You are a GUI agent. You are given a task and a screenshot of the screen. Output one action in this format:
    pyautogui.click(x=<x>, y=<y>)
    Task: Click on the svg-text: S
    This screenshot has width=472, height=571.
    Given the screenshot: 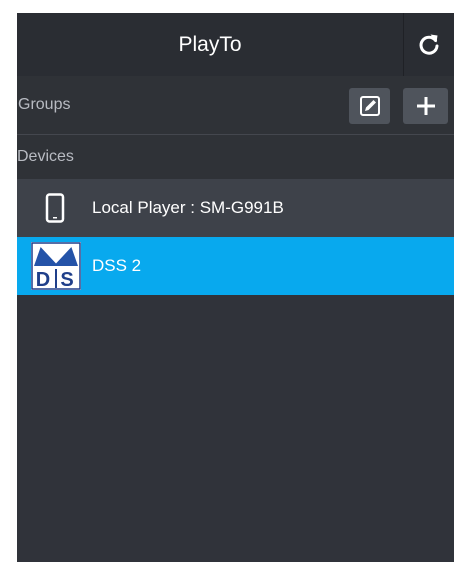 What is the action you would take?
    pyautogui.click(x=66, y=279)
    